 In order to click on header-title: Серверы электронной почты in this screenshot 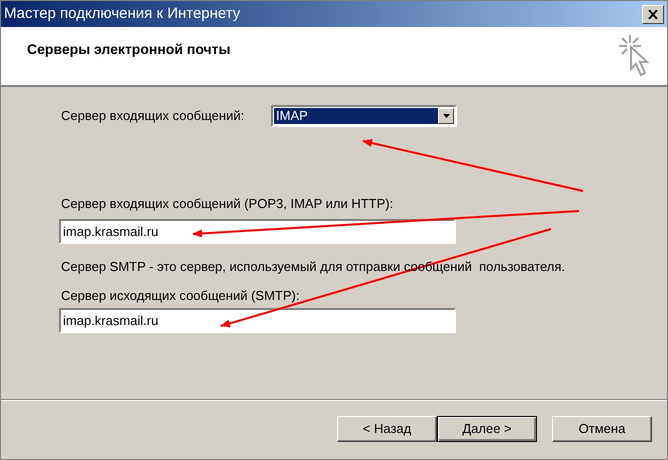, I will do `click(128, 49)`.